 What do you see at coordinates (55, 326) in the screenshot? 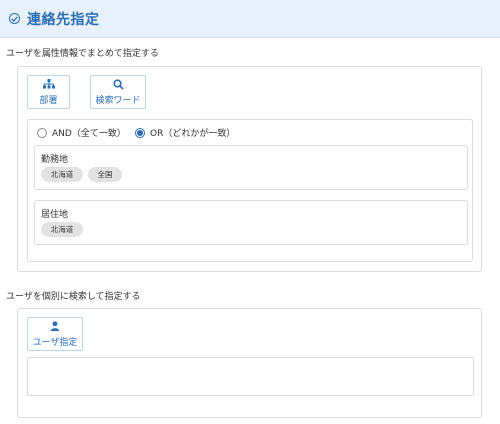
I see `user-icon` at bounding box center [55, 326].